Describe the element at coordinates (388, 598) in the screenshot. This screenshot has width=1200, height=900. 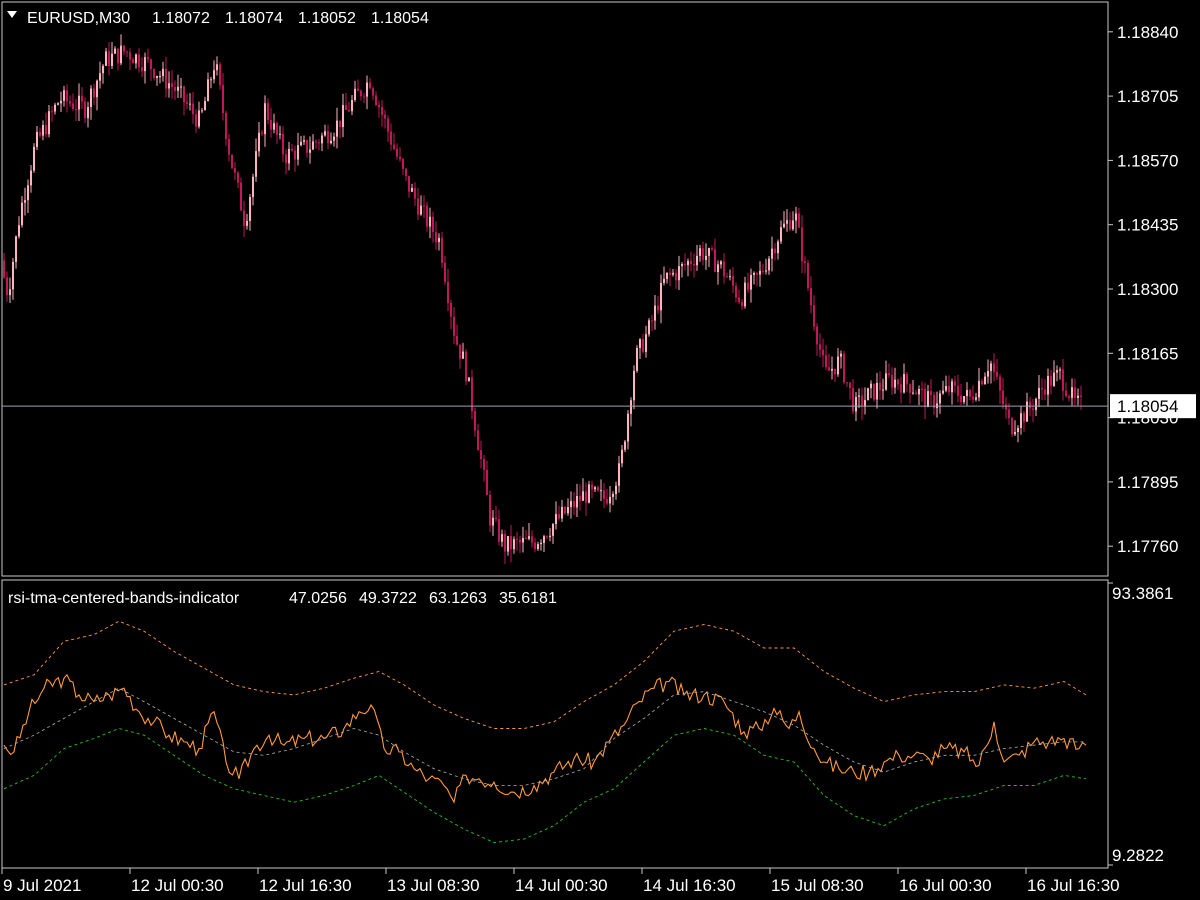
I see `indicator-value-2: 49.3722` at that location.